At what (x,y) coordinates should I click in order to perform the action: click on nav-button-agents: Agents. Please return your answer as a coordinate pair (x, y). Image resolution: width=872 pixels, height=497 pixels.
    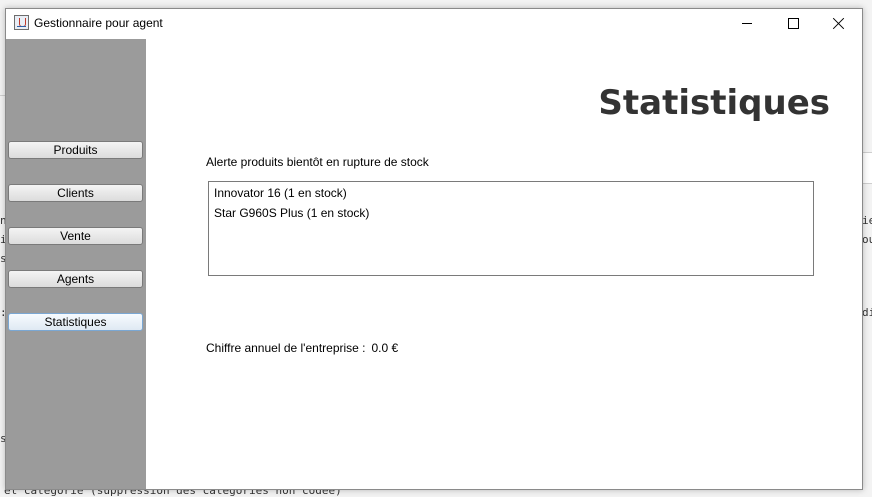
    Looking at the image, I should click on (75, 279).